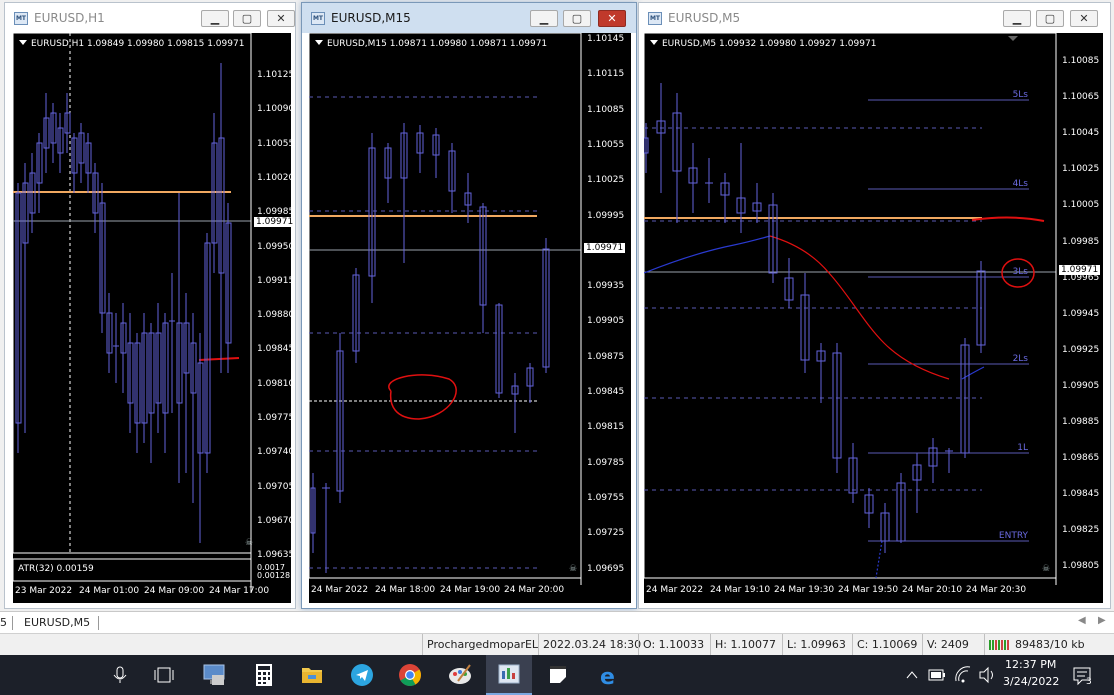 Image resolution: width=1114 pixels, height=695 pixels. I want to click on status-traffic-text: 89483/10 kb, so click(1050, 644).